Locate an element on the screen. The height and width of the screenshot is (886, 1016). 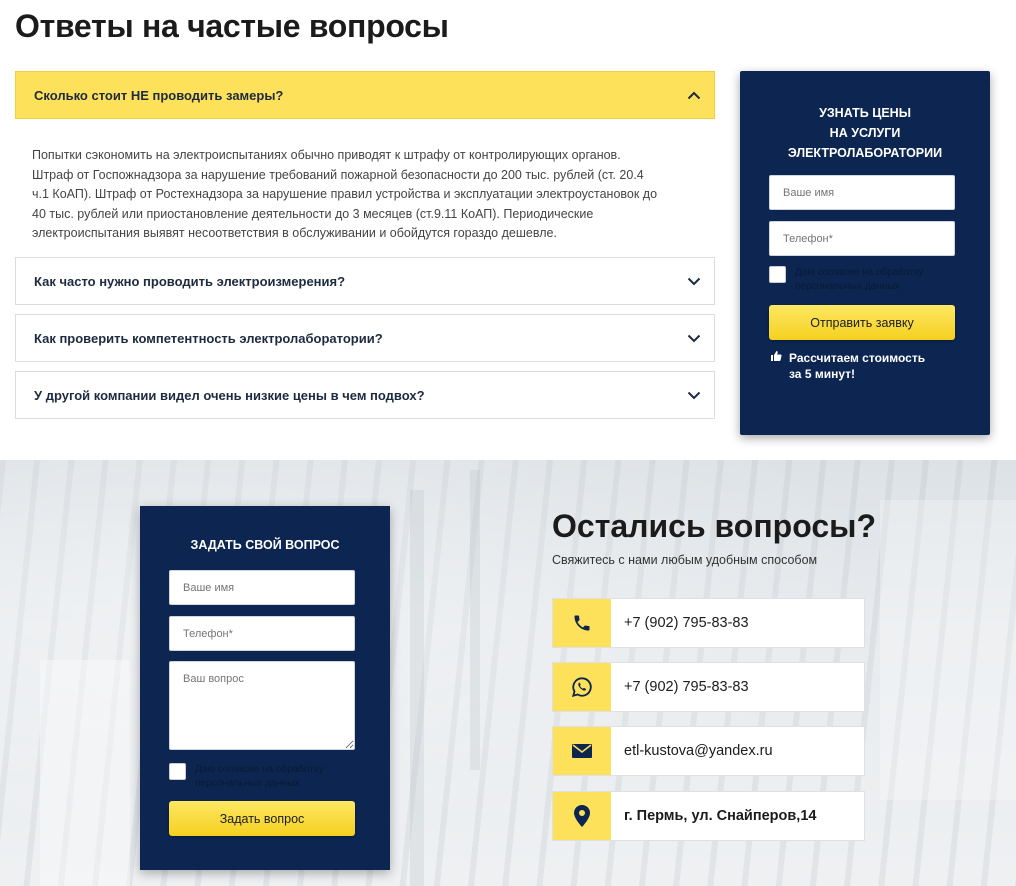
contact-address: г. Пермь, ул. Снайперов,14 is located at coordinates (708, 816).